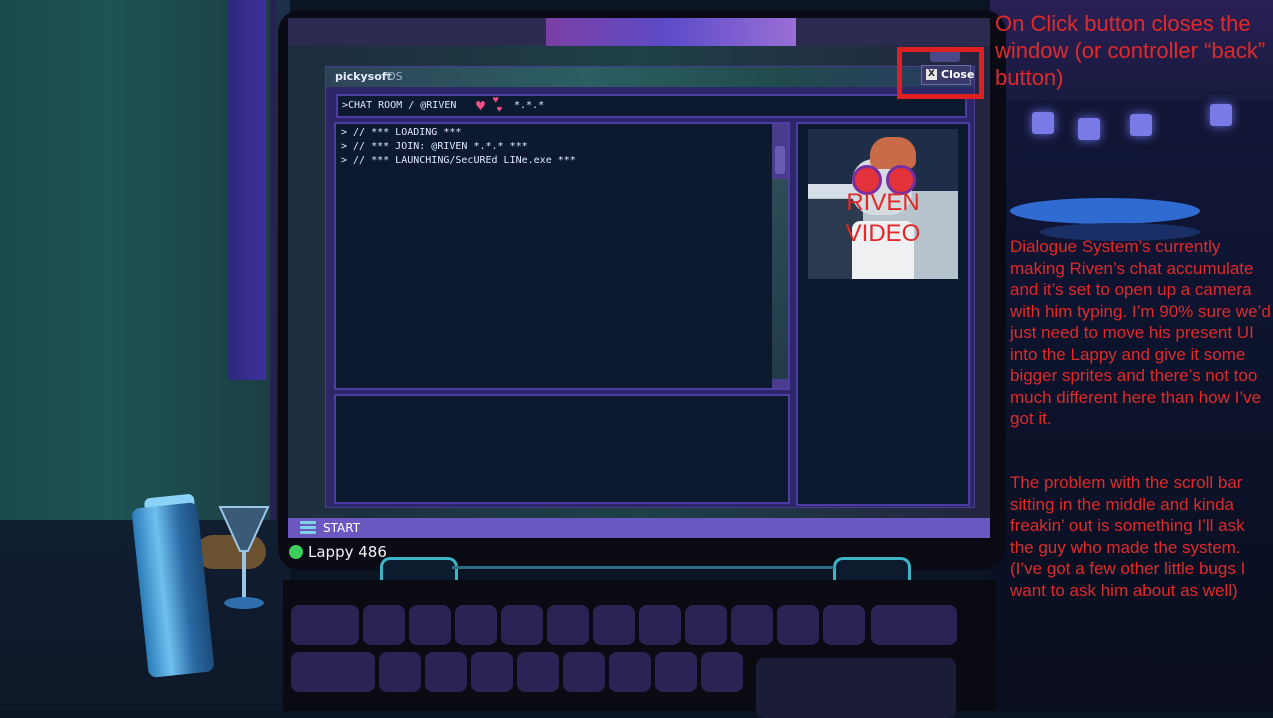  What do you see at coordinates (883, 314) in the screenshot?
I see `video-panel: RIVEN VIDEO` at bounding box center [883, 314].